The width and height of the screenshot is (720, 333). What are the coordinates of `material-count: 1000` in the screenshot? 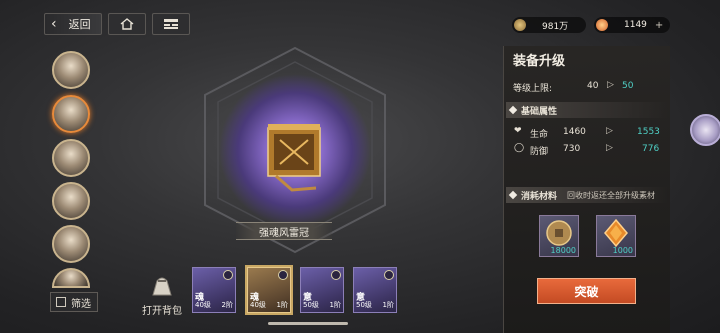 It's located at (622, 250).